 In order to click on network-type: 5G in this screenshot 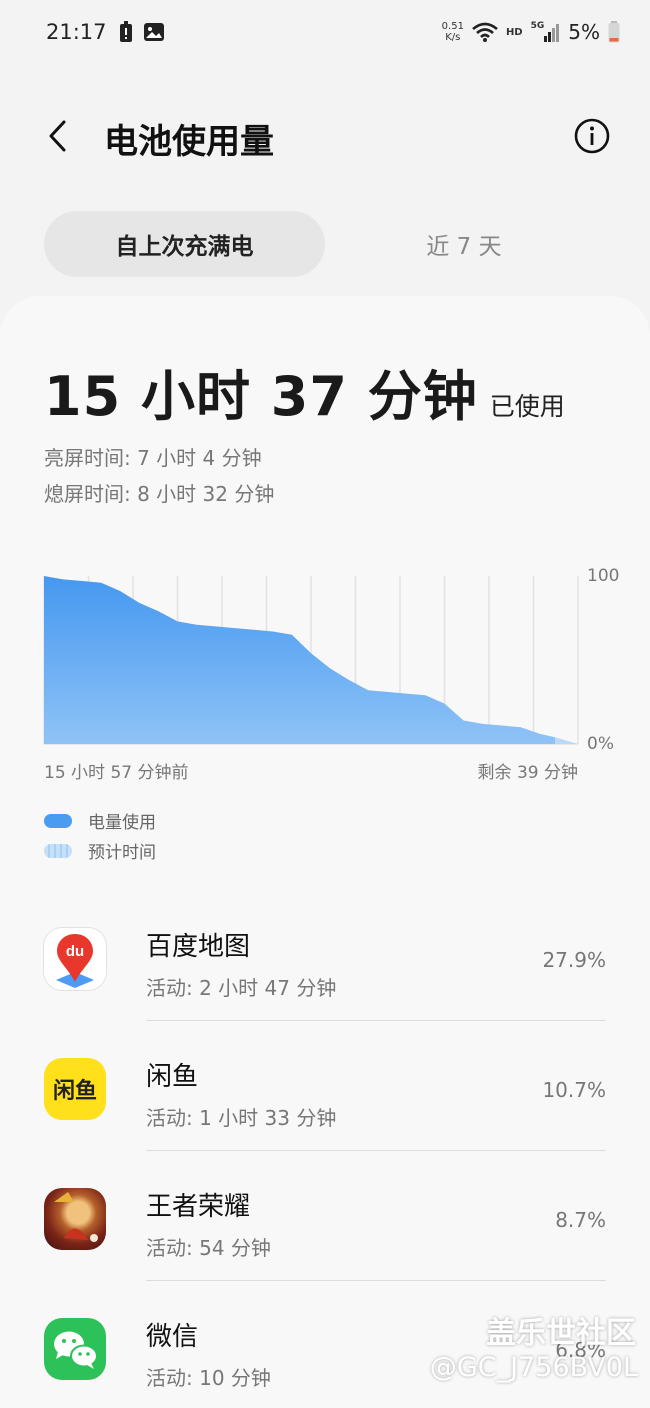, I will do `click(537, 26)`.